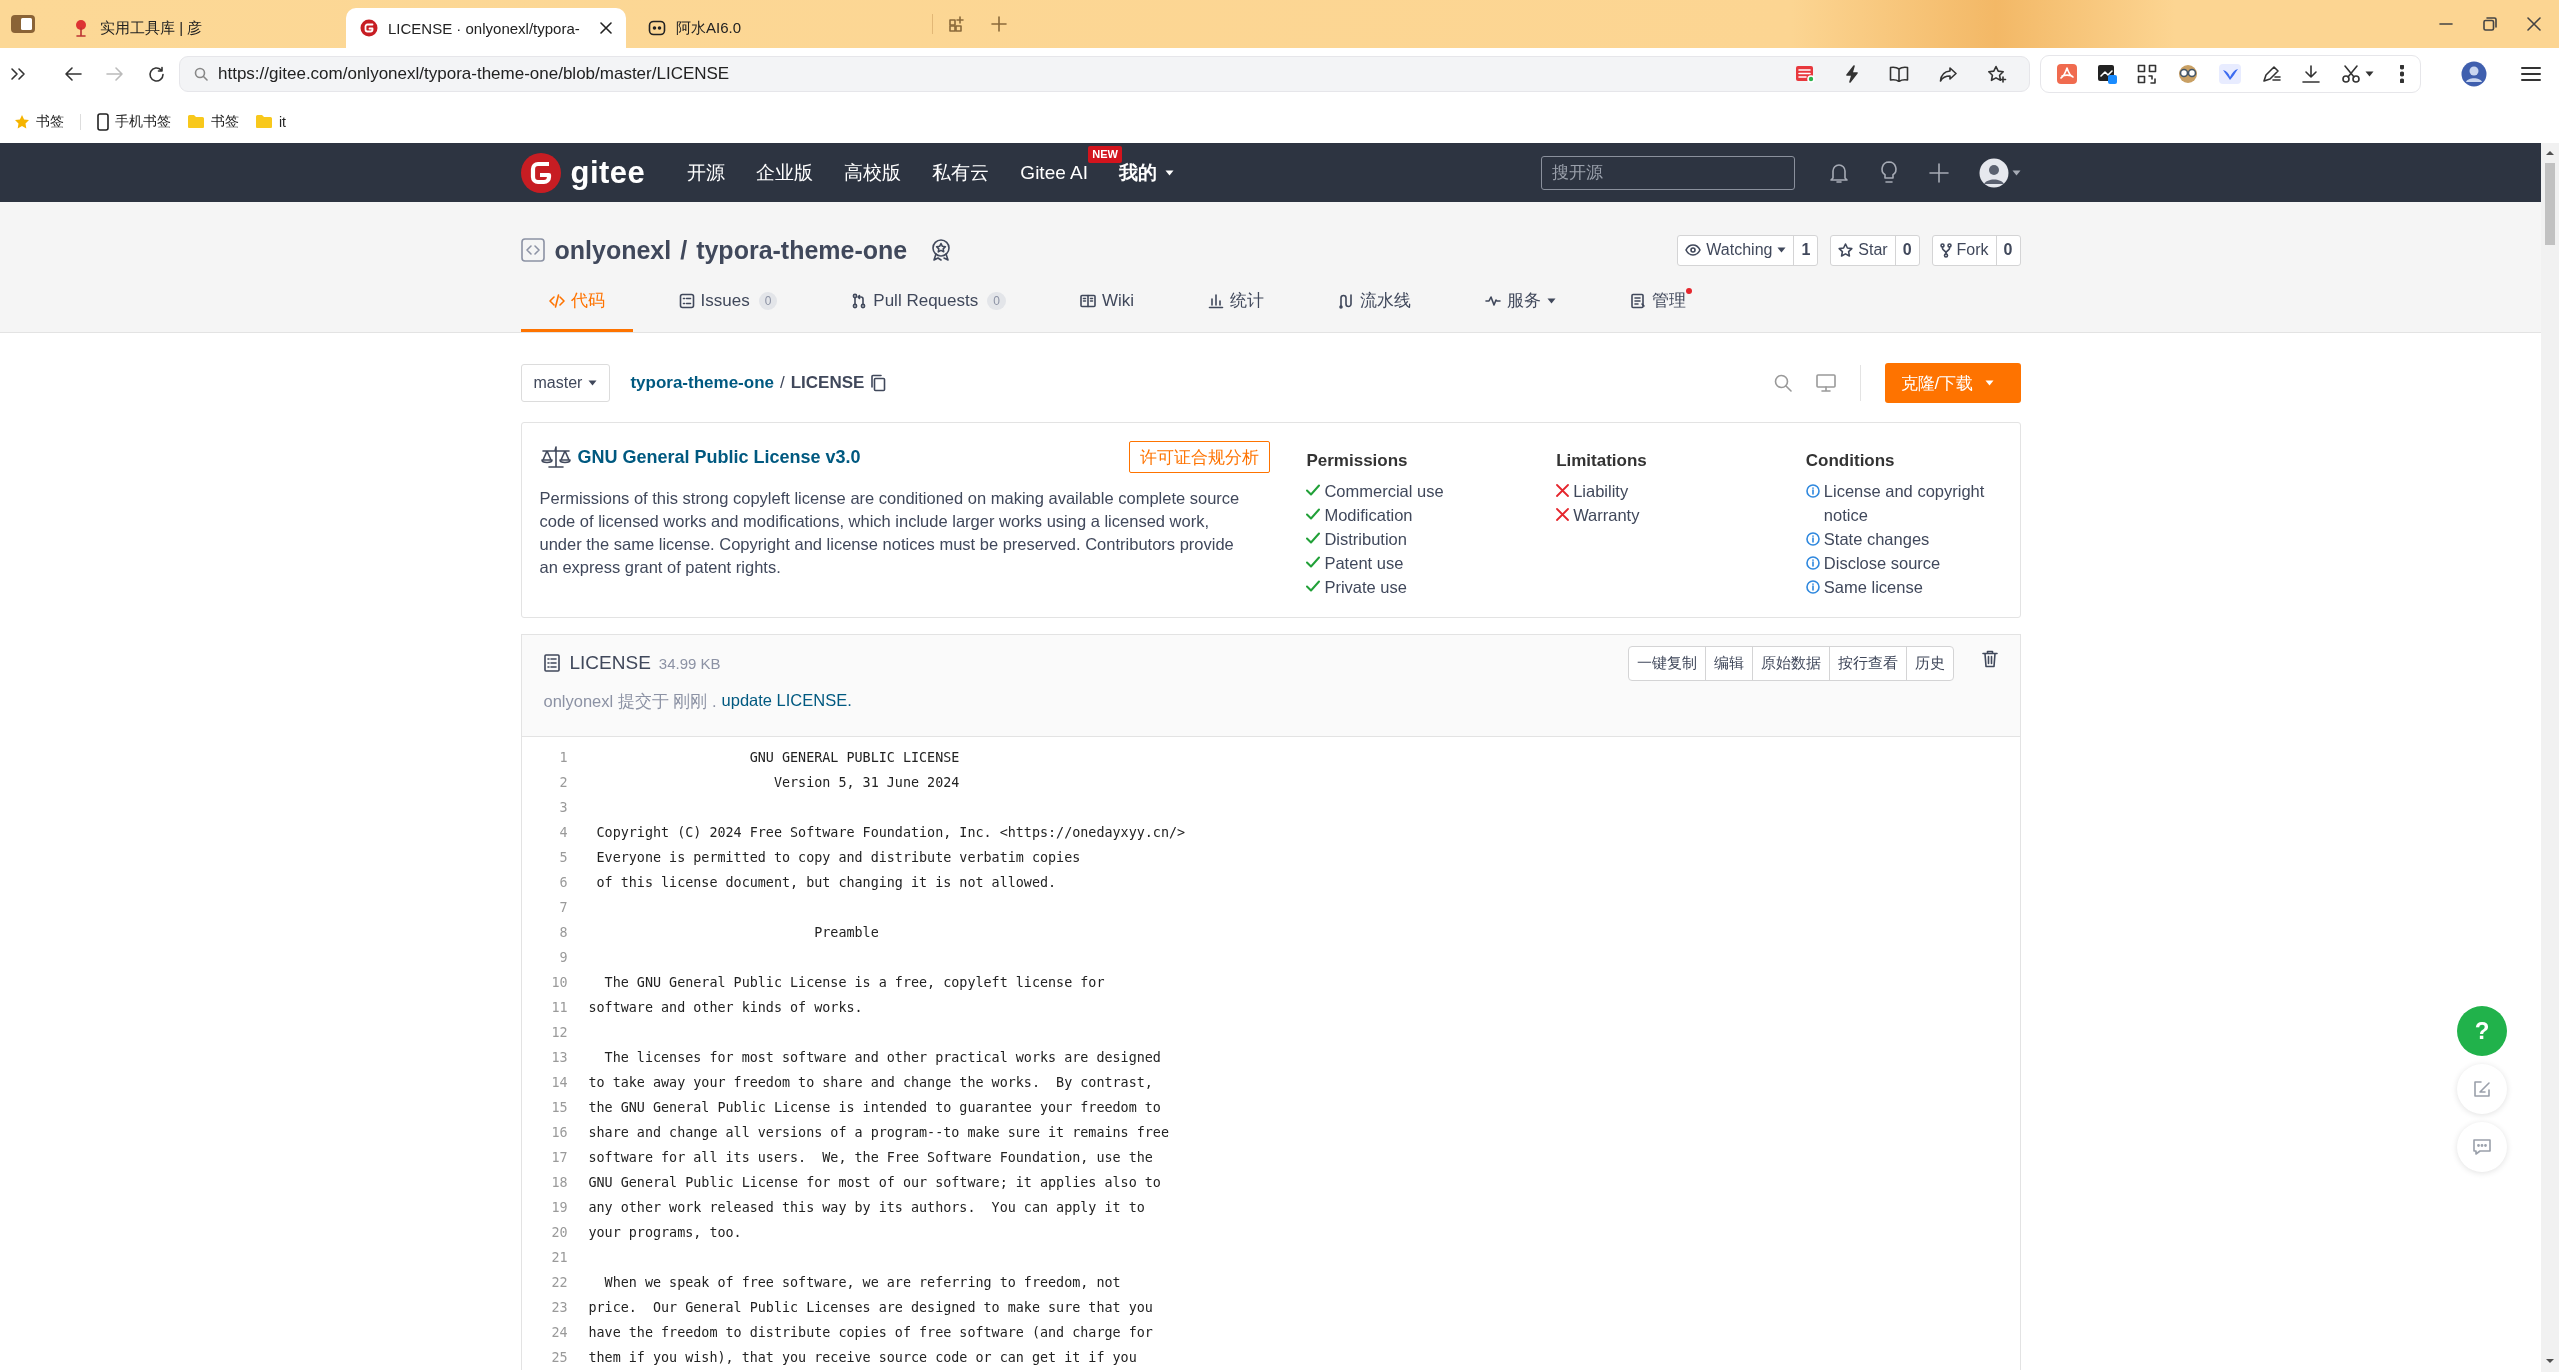 This screenshot has width=2559, height=1372. Describe the element at coordinates (1997, 74) in the screenshot. I see `star-plus-icon` at that location.